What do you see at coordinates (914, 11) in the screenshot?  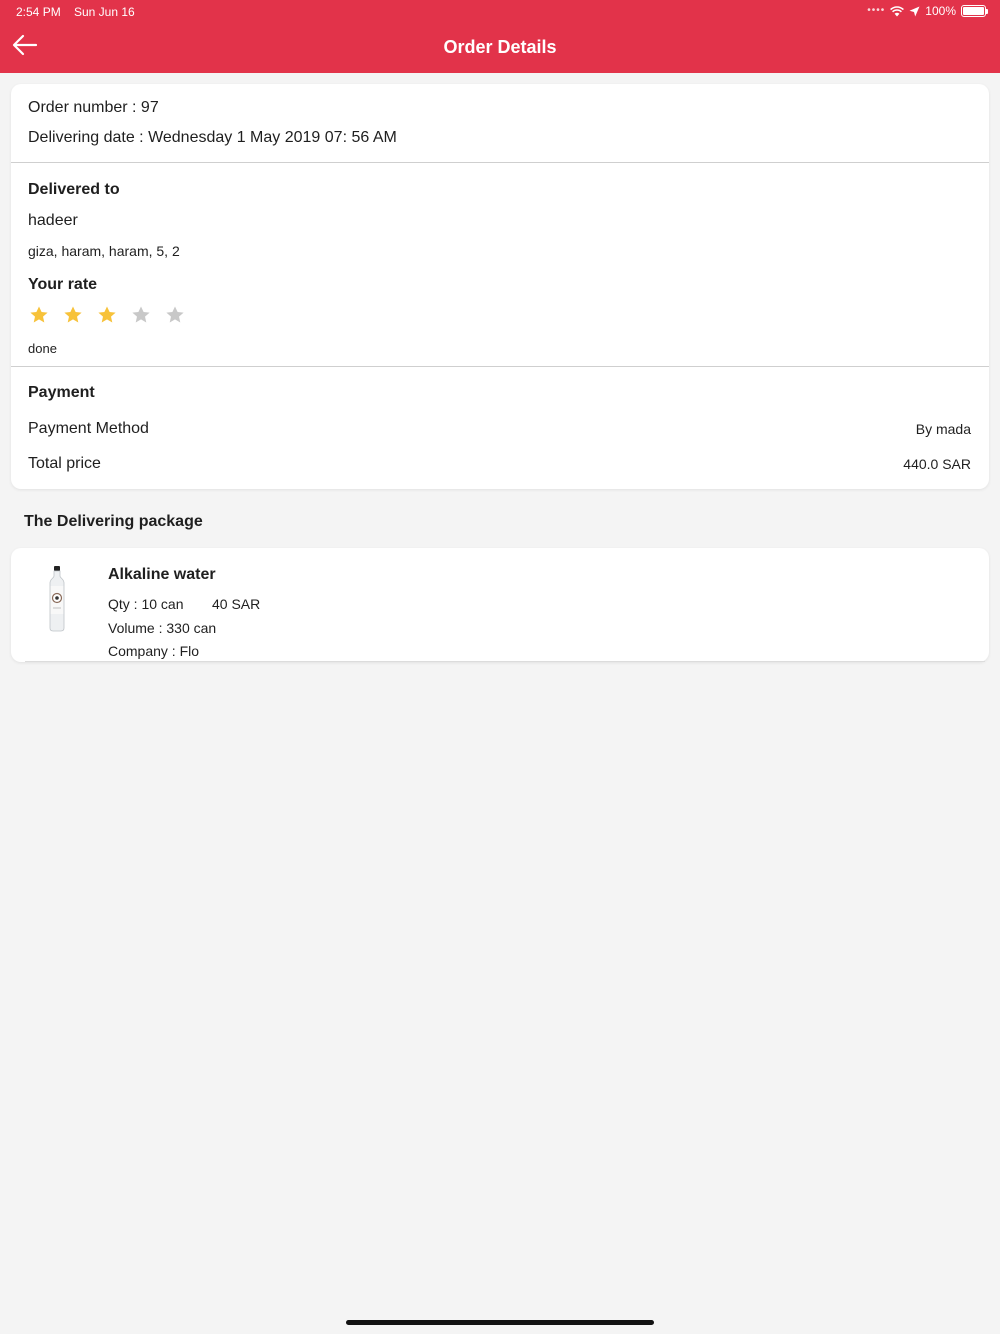 I see `location-arrow-icon` at bounding box center [914, 11].